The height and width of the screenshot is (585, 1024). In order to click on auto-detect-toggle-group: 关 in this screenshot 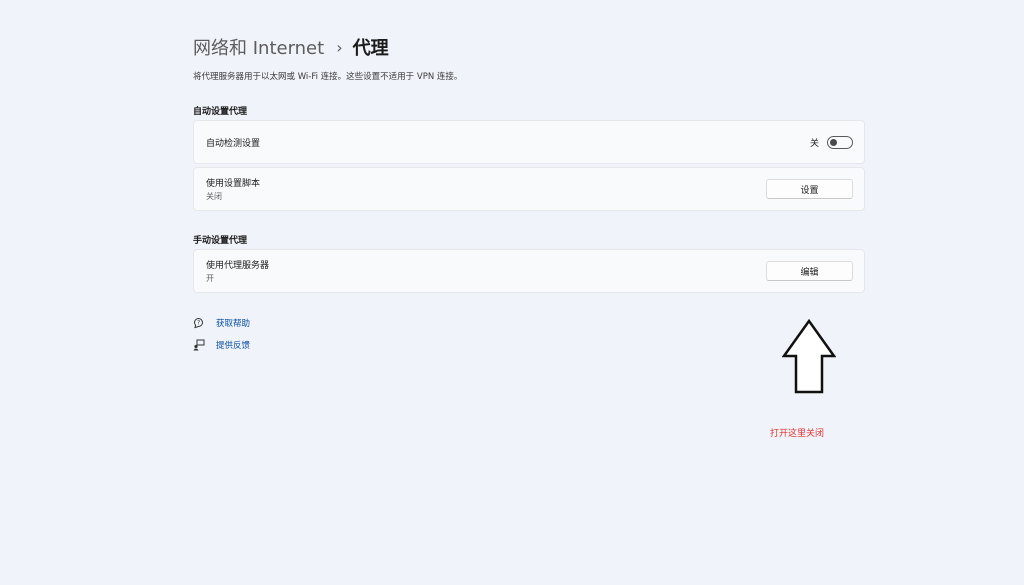, I will do `click(831, 142)`.